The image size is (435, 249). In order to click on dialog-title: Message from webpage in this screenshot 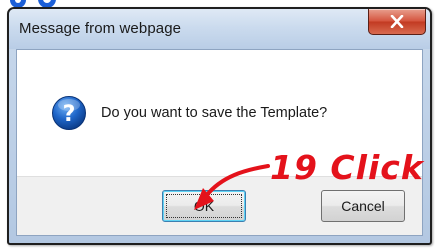, I will do `click(100, 28)`.